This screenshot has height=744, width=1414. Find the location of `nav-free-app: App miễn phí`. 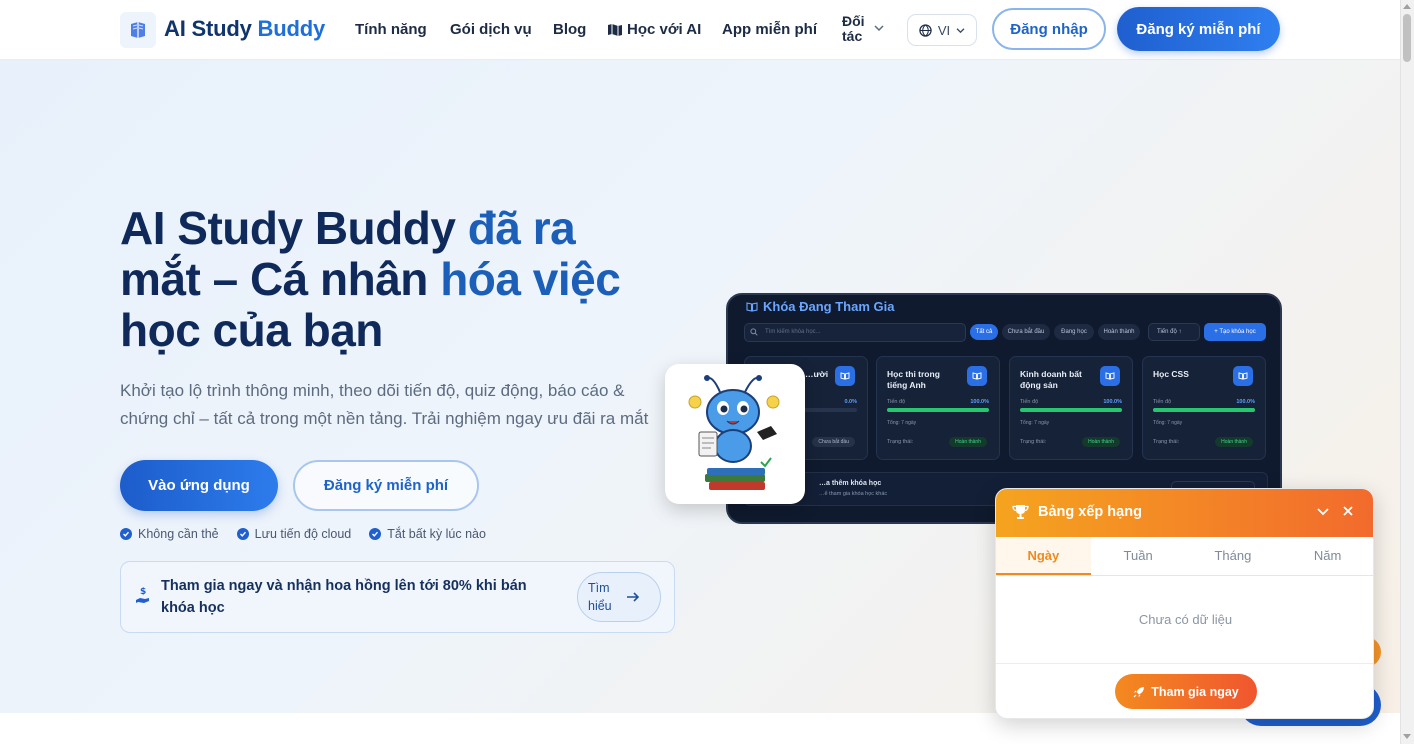

nav-free-app: App miễn phí is located at coordinates (769, 29).